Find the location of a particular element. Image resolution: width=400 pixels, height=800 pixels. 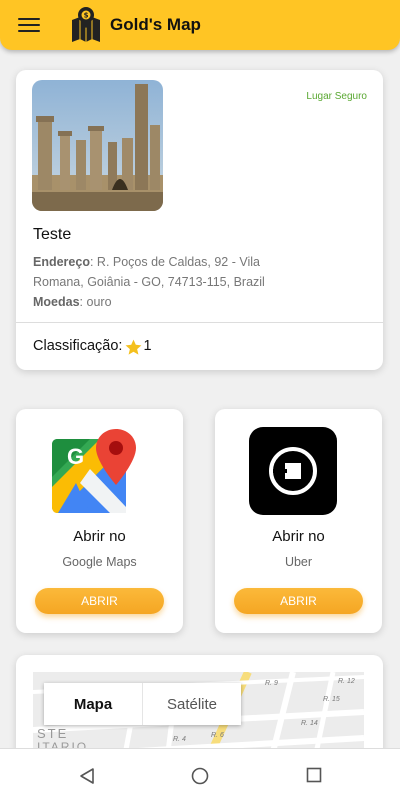

app-bar: $ Gold's Map is located at coordinates (200, 25).